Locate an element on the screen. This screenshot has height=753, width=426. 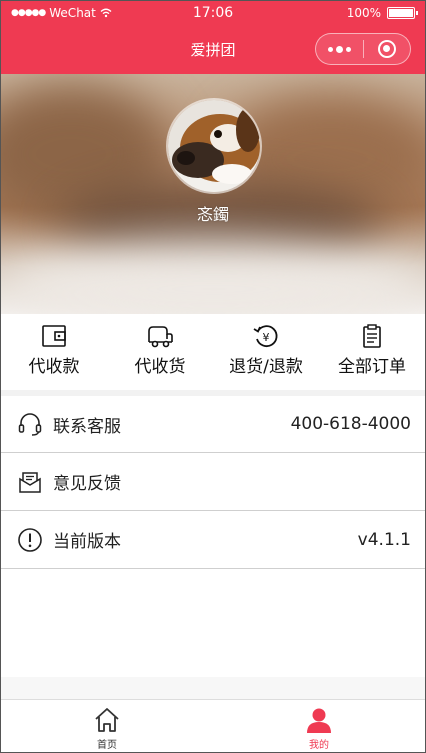
tab-mine: 我的 is located at coordinates (319, 726).